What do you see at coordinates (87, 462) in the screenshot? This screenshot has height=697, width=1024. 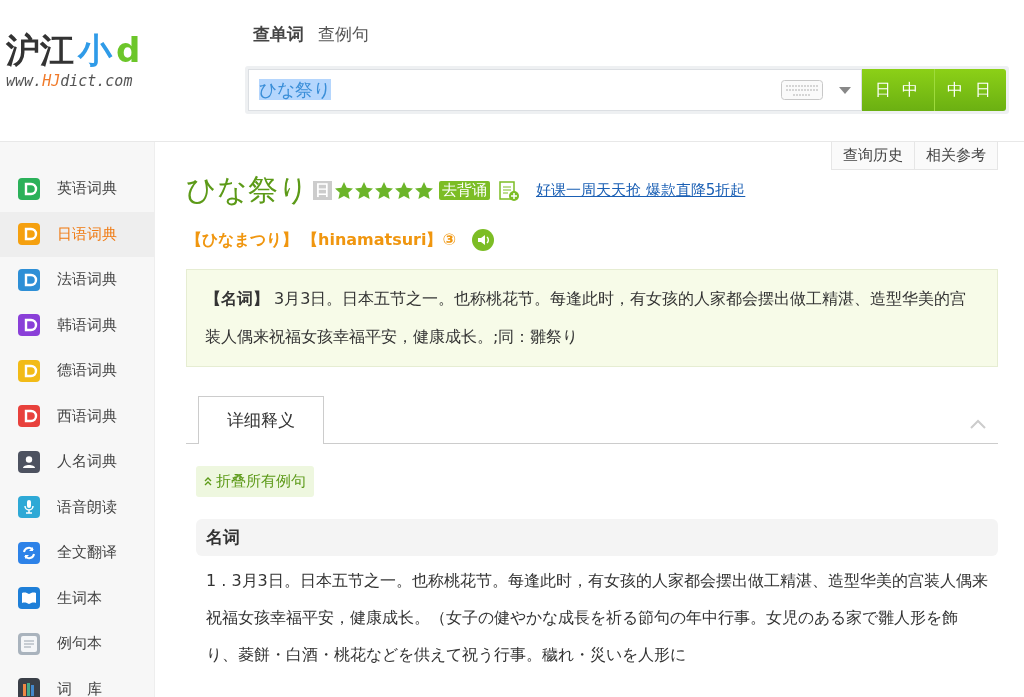 I see `sidebar-label: 人名词典` at bounding box center [87, 462].